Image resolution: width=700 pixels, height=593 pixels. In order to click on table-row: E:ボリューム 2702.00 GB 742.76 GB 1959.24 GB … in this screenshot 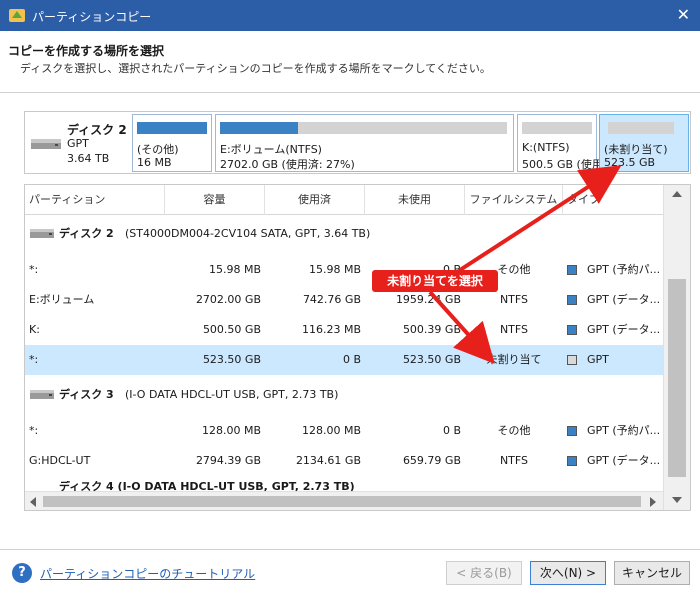, I will do `click(344, 300)`.